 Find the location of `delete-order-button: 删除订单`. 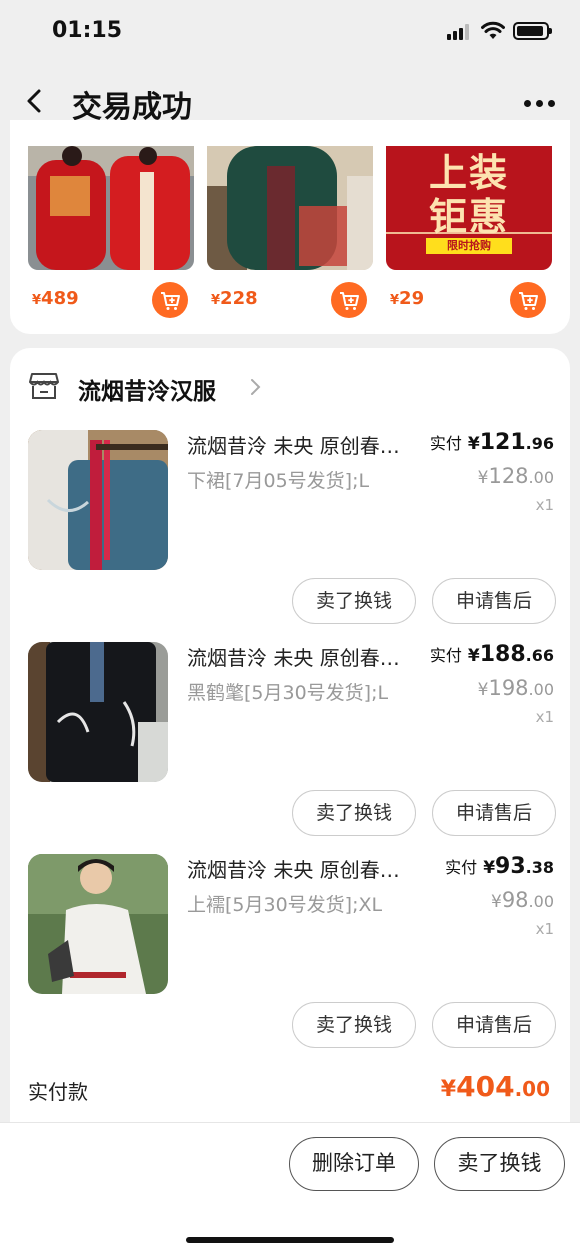

delete-order-button: 删除订单 is located at coordinates (354, 1164).